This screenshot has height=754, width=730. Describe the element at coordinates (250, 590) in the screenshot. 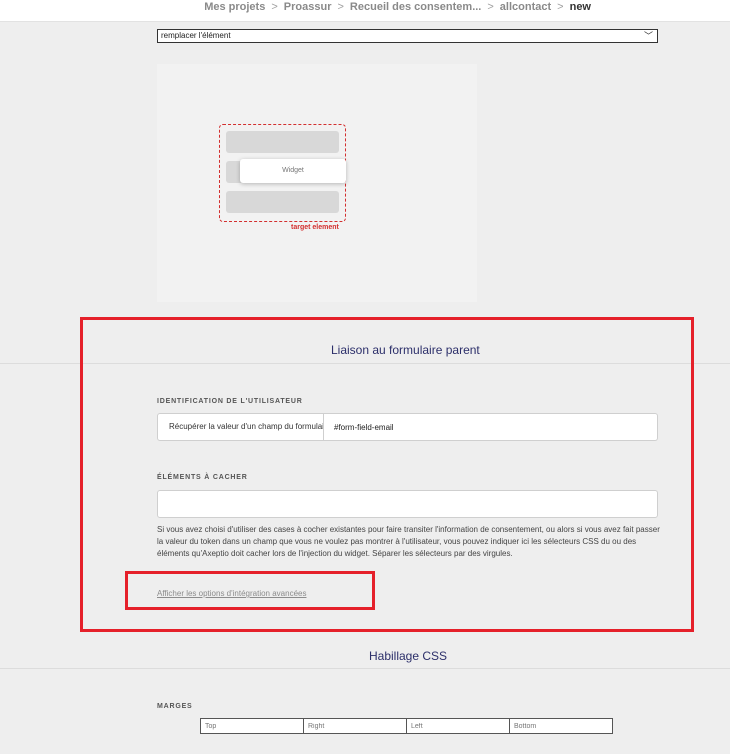

I see `highlight-box-advanced-link` at that location.